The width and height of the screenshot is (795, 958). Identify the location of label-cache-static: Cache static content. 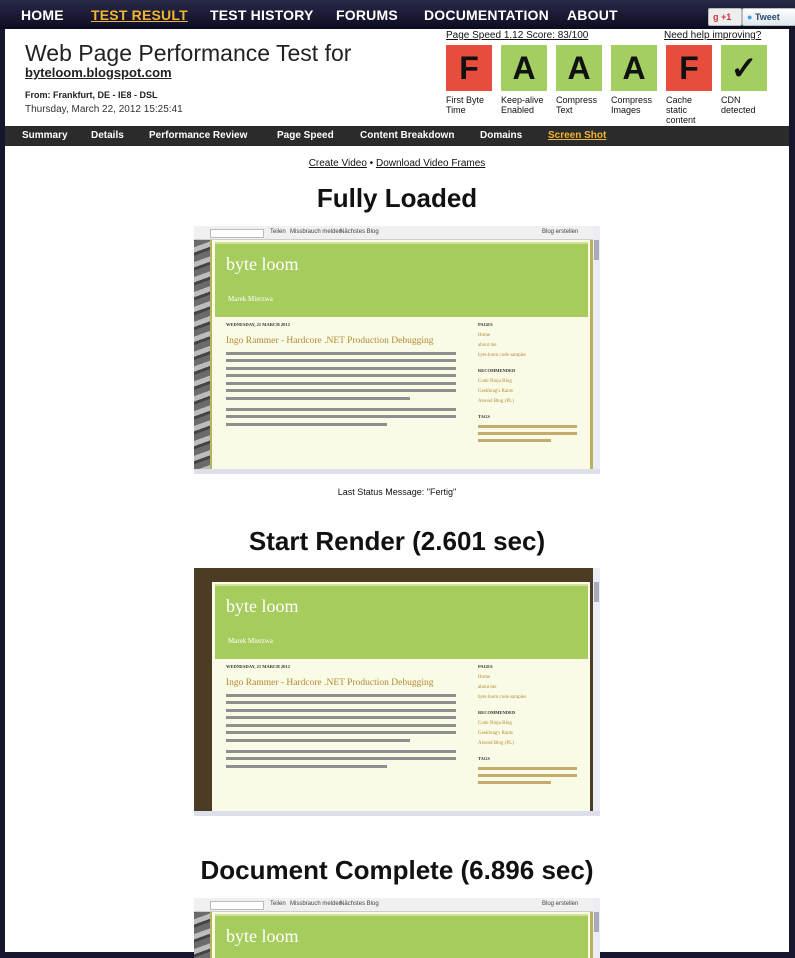
(681, 110).